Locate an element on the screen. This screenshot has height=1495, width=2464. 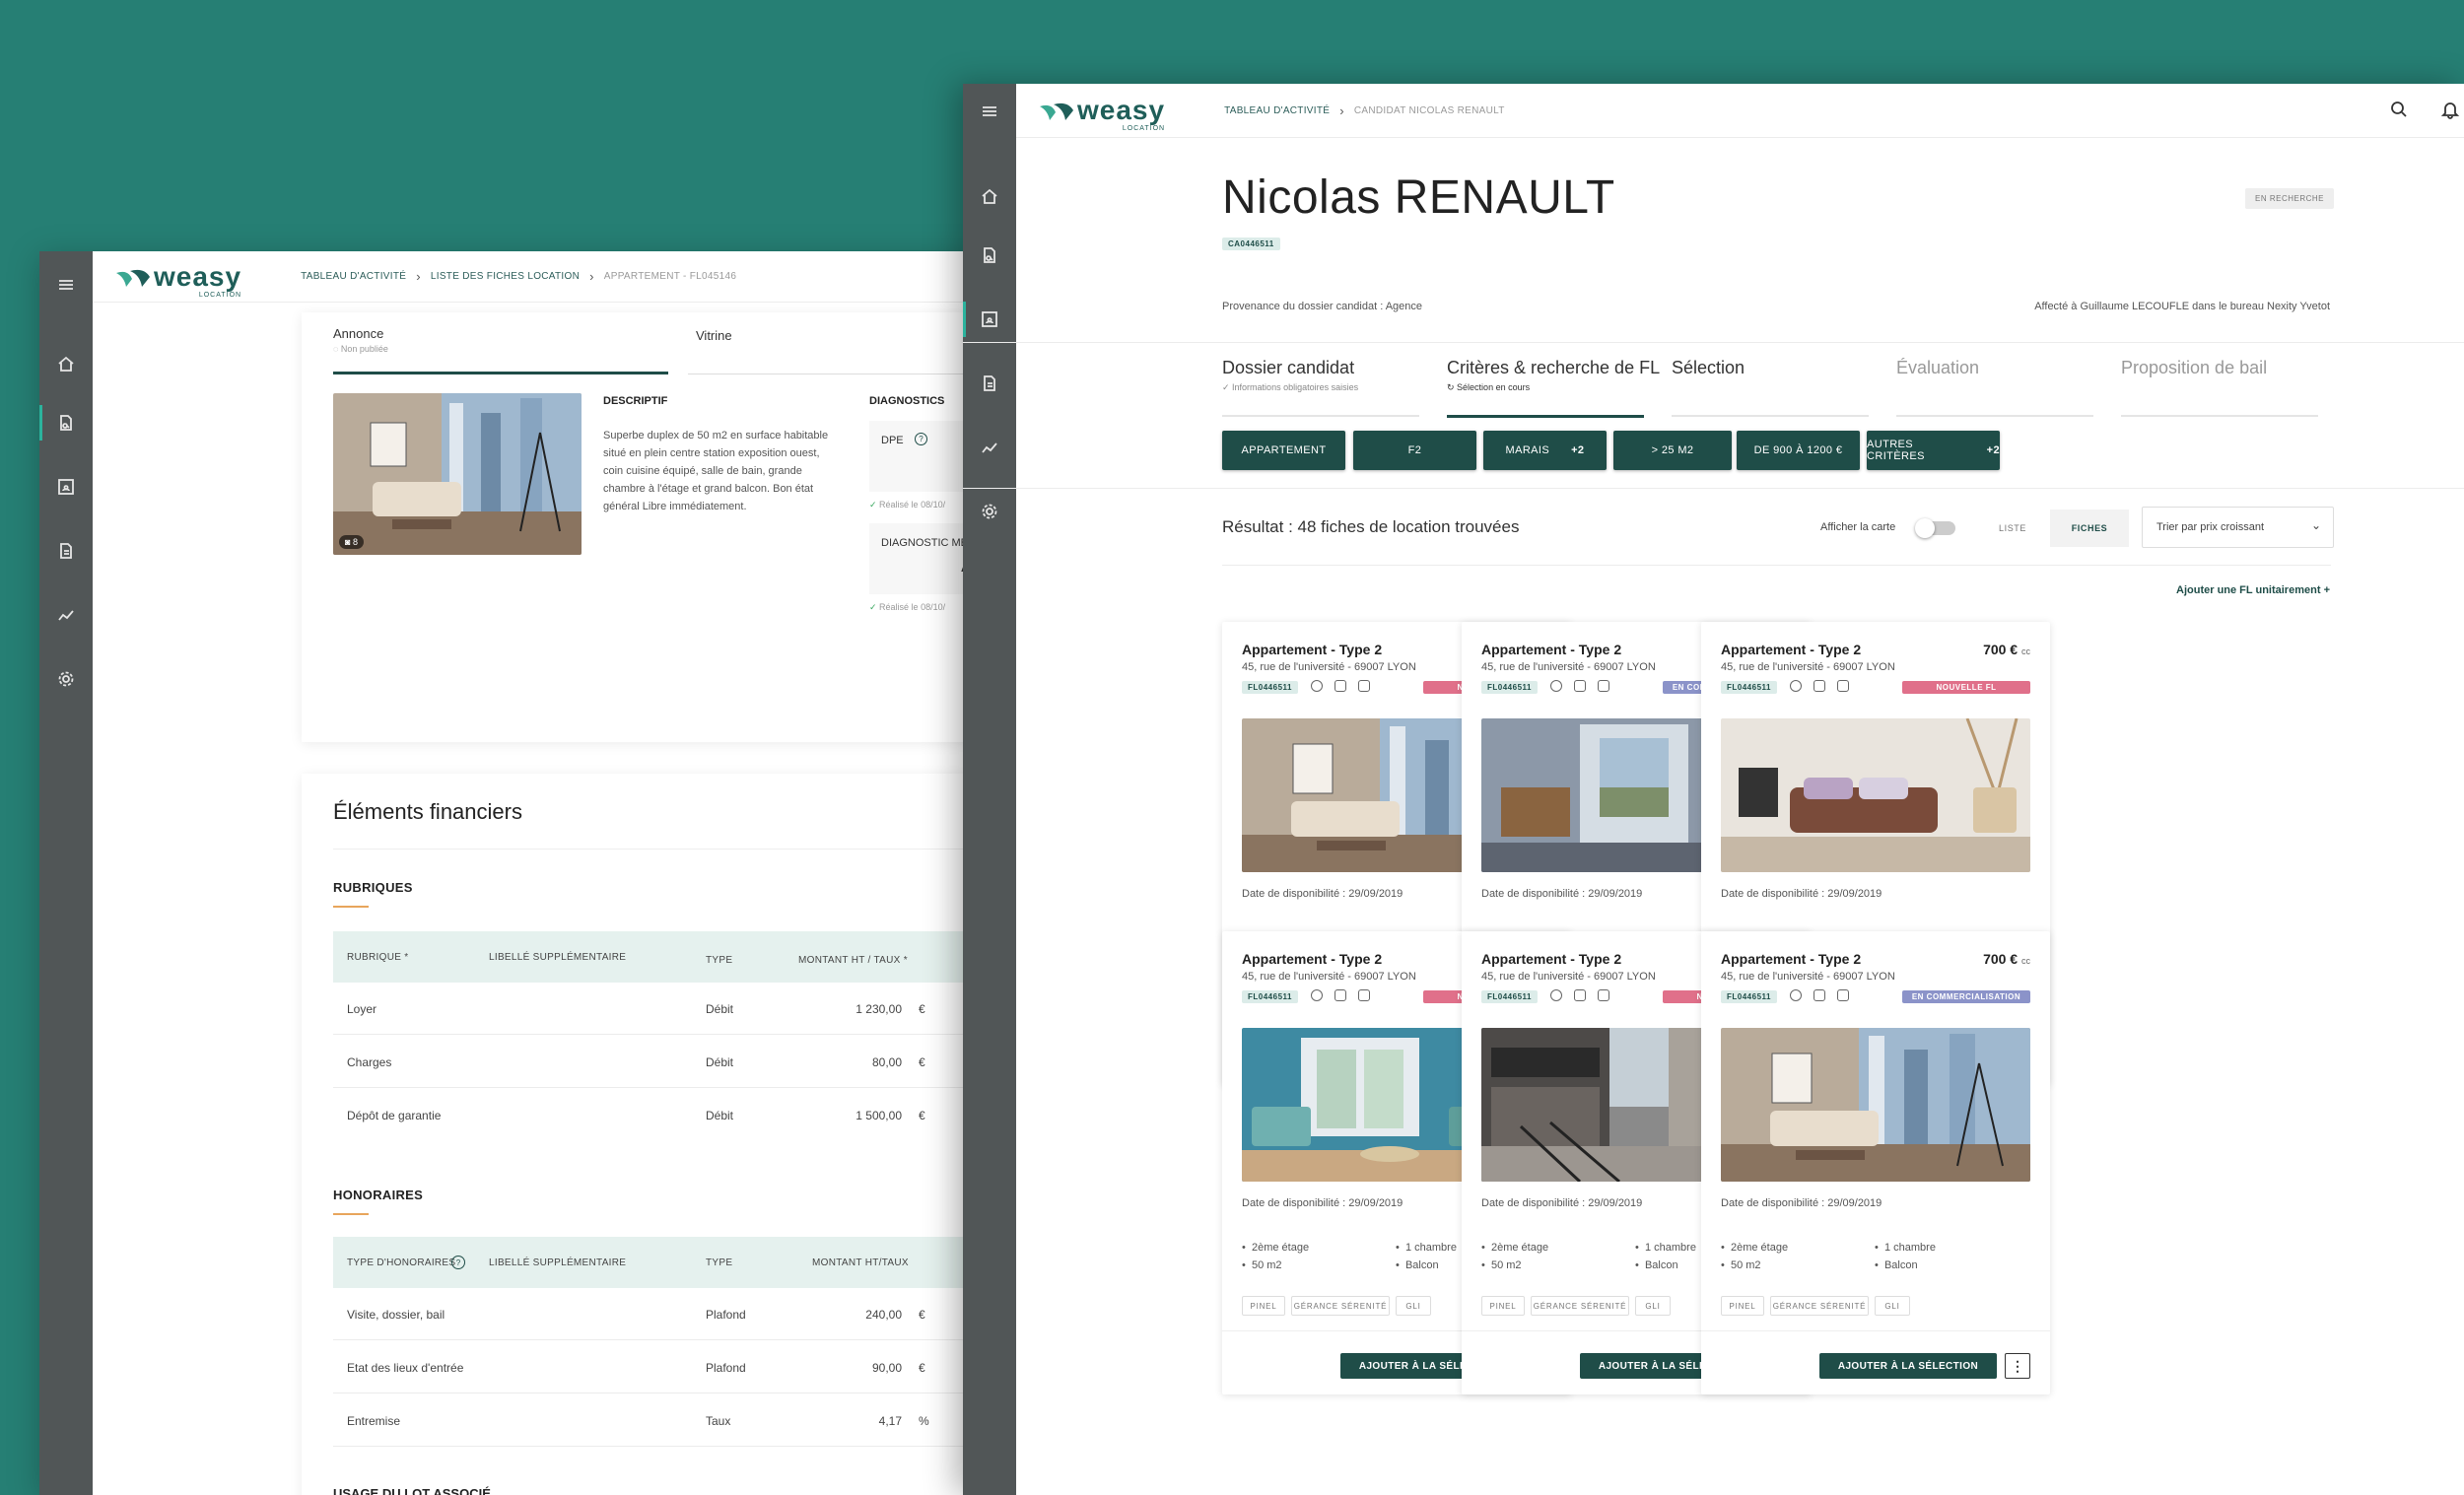
brand-name: weasy is located at coordinates (1121, 110).